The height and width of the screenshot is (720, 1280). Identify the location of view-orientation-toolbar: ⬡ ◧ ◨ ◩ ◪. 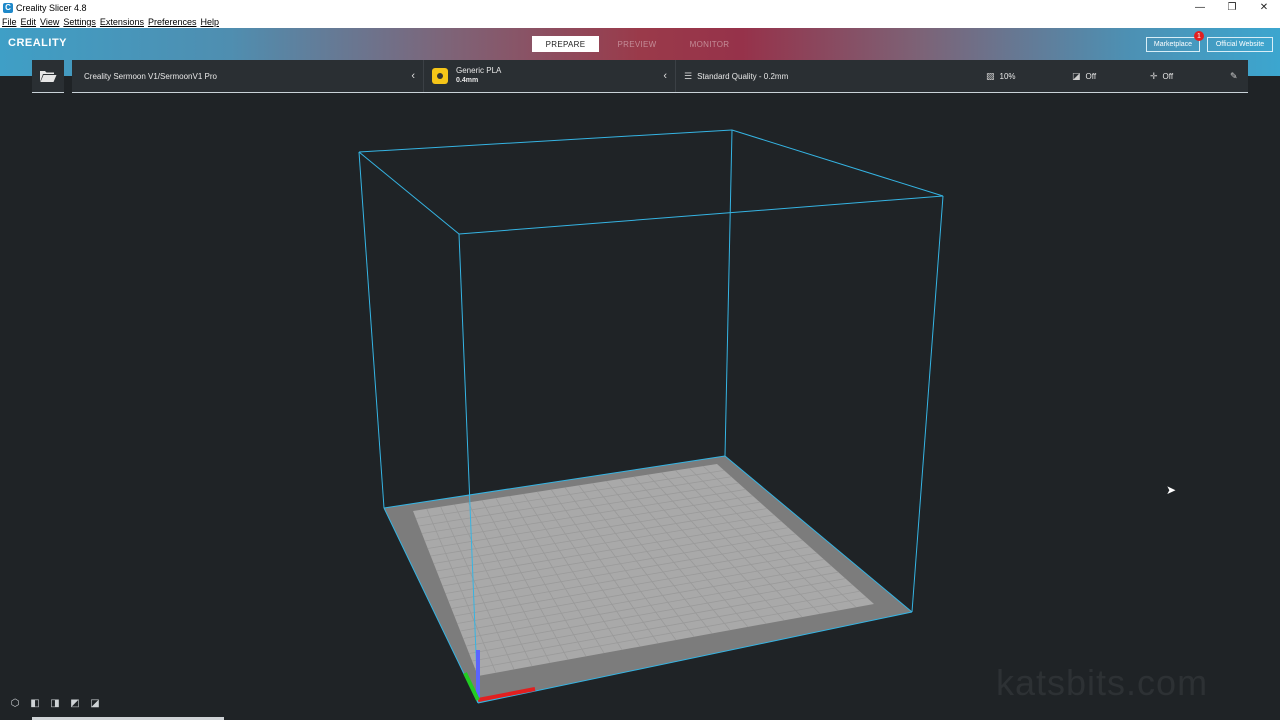
(59, 704).